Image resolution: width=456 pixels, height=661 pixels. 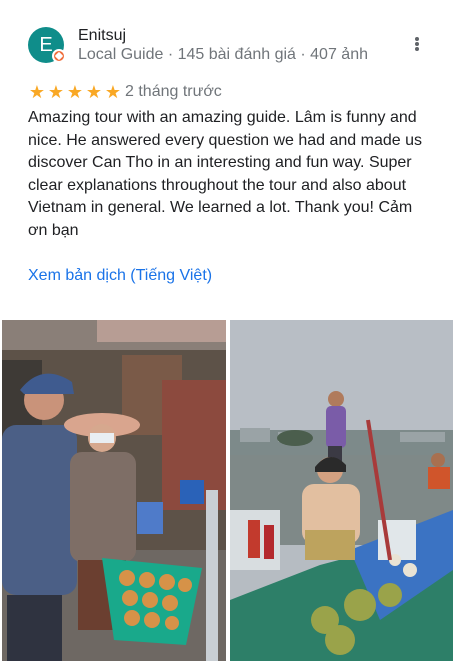 What do you see at coordinates (417, 44) in the screenshot?
I see `more-vert-icon` at bounding box center [417, 44].